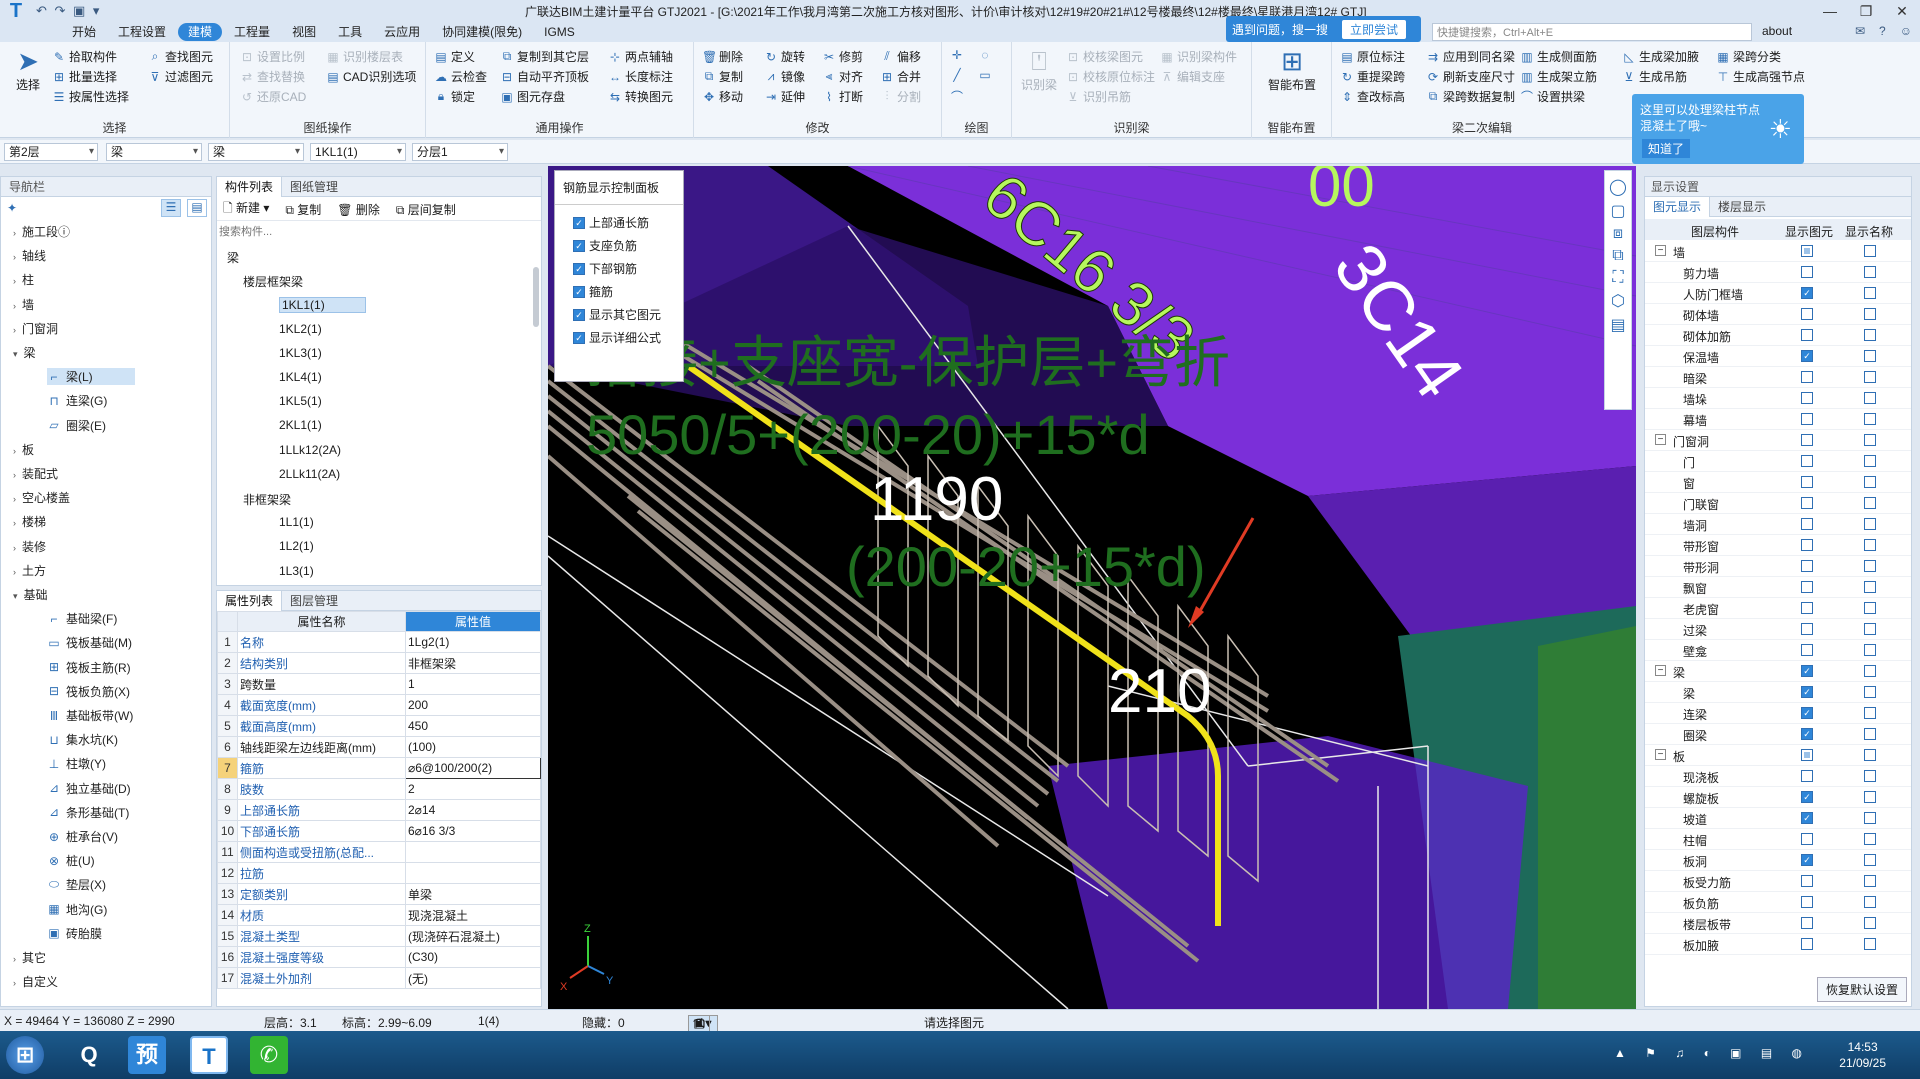  I want to click on taskbar-clock: 14:53 21/09/25, so click(1862, 1055).